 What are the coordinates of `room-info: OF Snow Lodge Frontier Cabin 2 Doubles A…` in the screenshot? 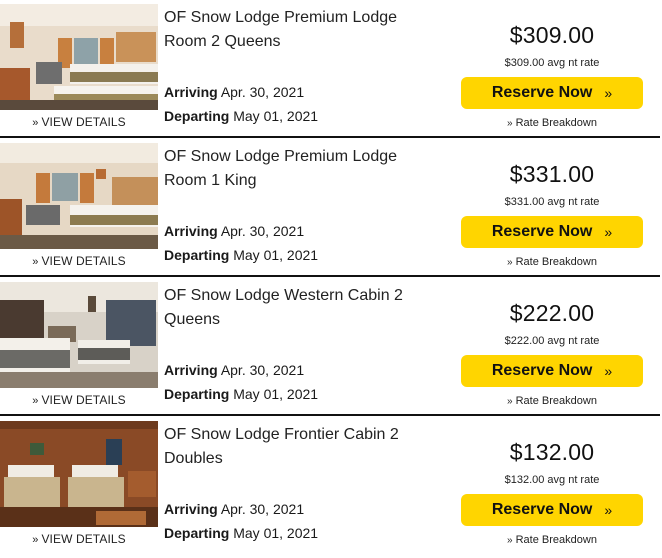 It's located at (299, 487).